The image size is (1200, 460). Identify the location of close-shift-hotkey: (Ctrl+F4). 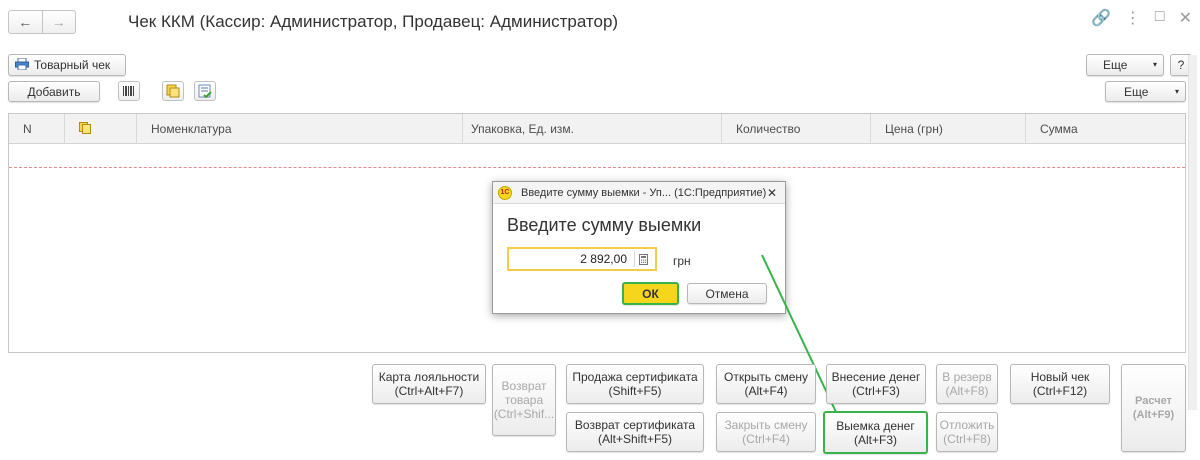
(766, 439).